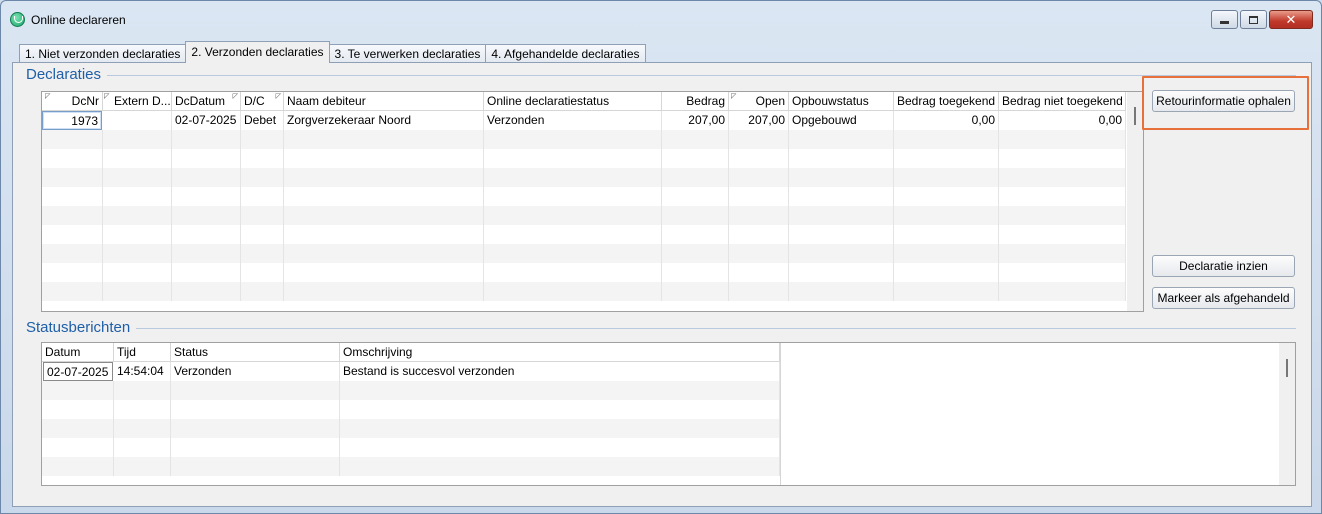 Image resolution: width=1322 pixels, height=514 pixels. Describe the element at coordinates (384, 120) in the screenshot. I see `cell-naam-debiteur: Zorgverzekeraar Noord` at that location.